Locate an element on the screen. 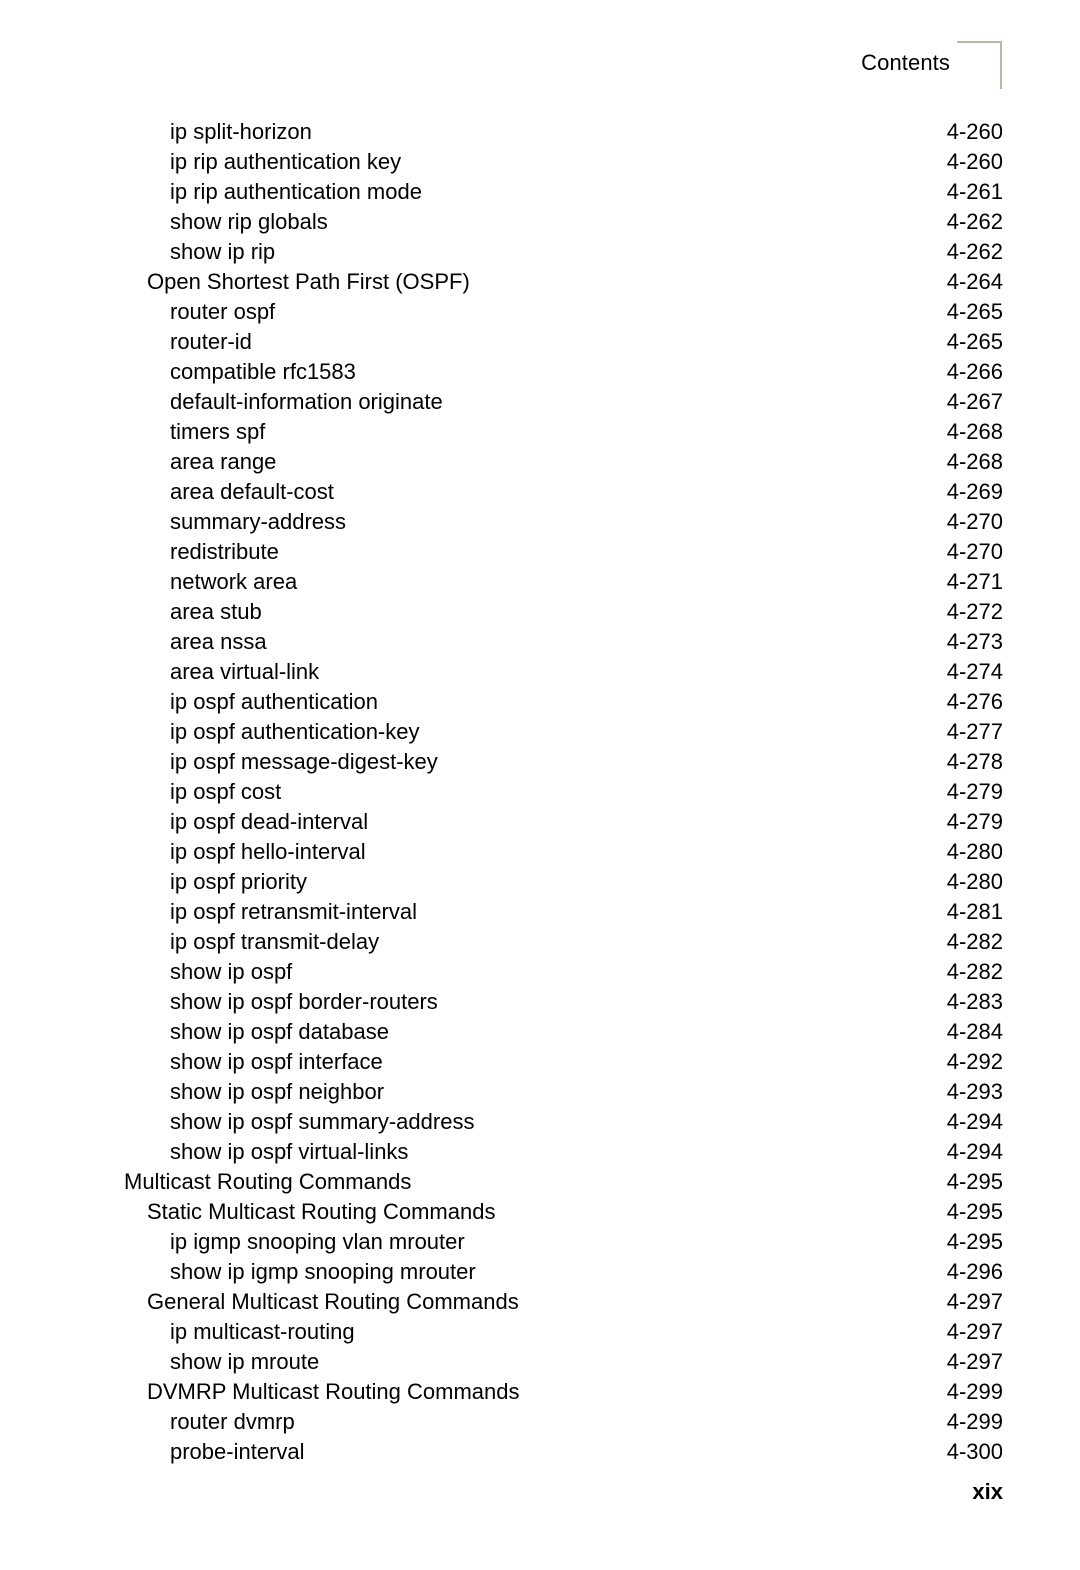  toc-entry: router-id 4-265 is located at coordinates (540, 342).